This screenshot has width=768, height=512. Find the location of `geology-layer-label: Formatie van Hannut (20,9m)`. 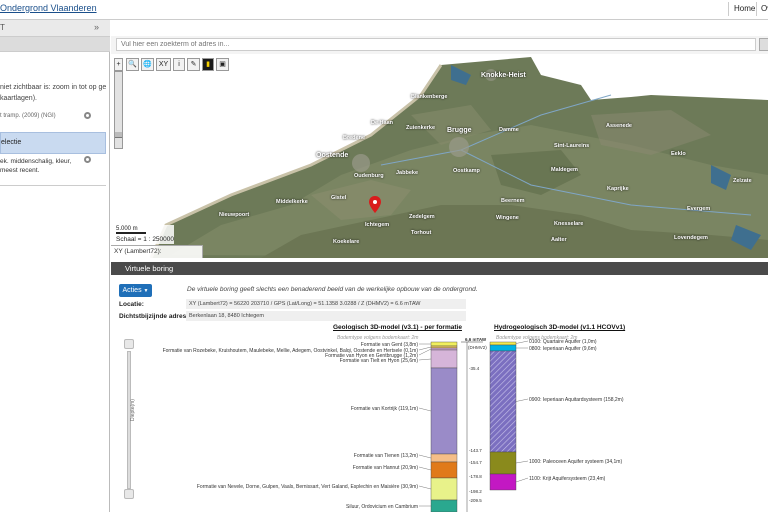

geology-layer-label: Formatie van Hannut (20,9m) is located at coordinates (385, 468).